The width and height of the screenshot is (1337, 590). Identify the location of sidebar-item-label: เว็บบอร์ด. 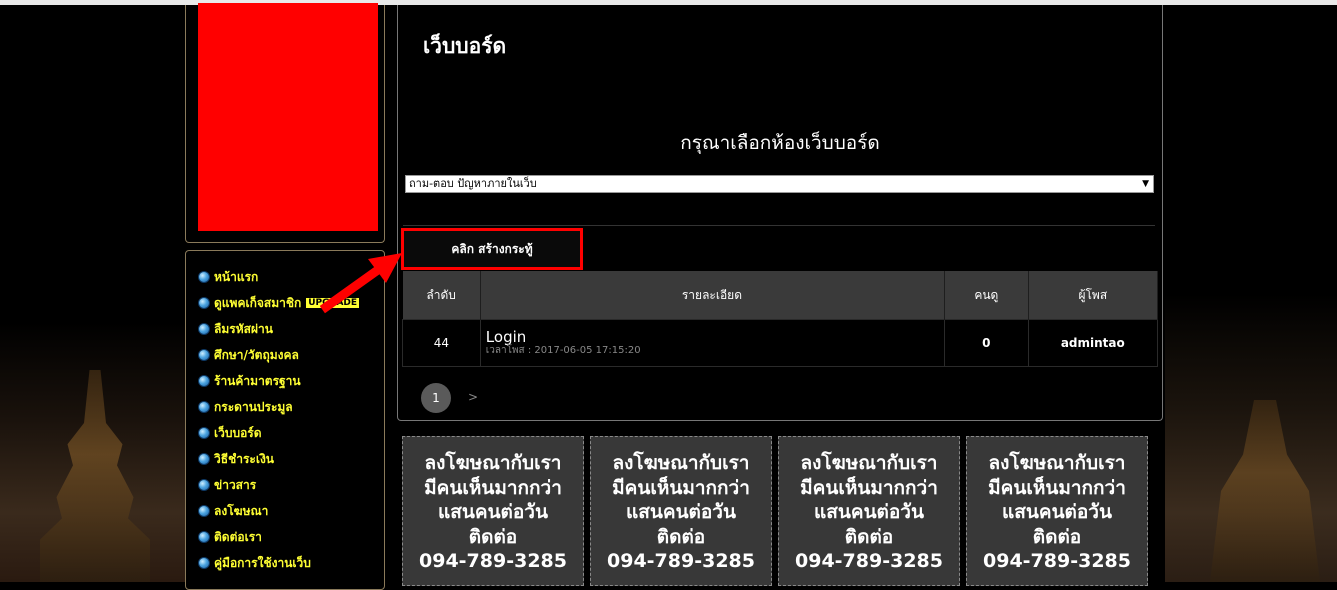
(238, 432).